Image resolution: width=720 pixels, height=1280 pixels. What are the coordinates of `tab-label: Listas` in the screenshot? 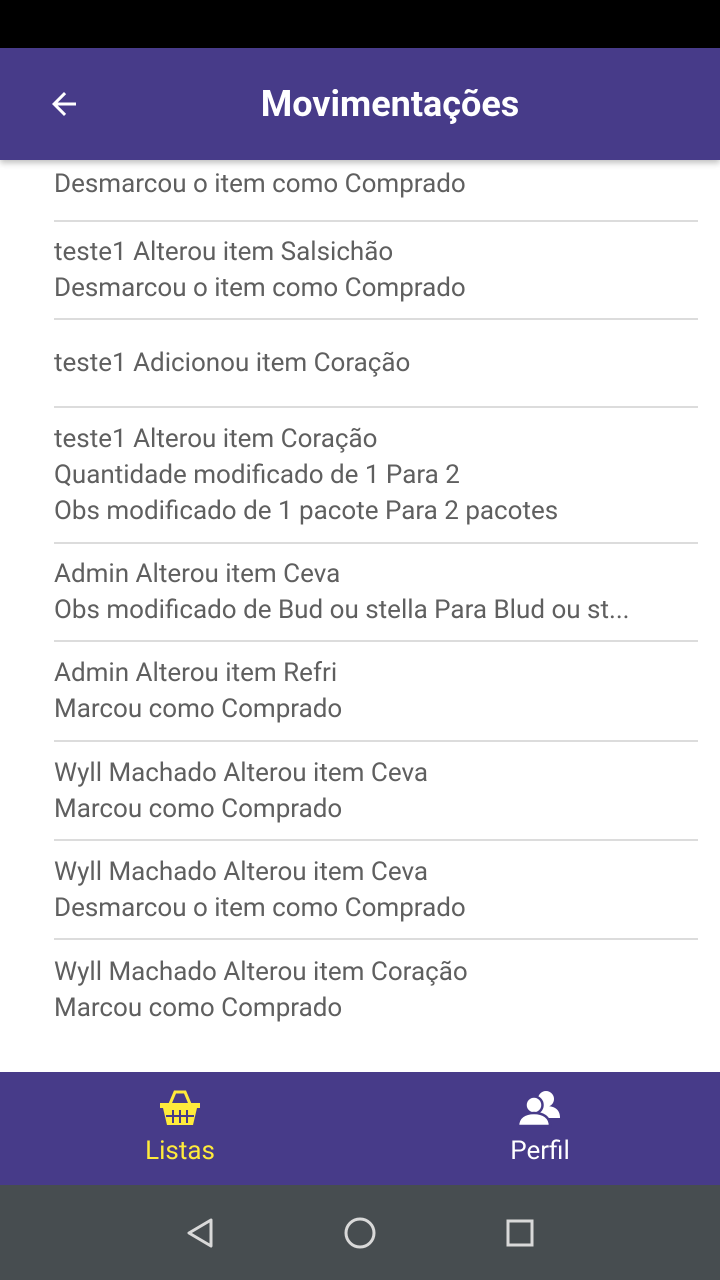 It's located at (180, 1151).